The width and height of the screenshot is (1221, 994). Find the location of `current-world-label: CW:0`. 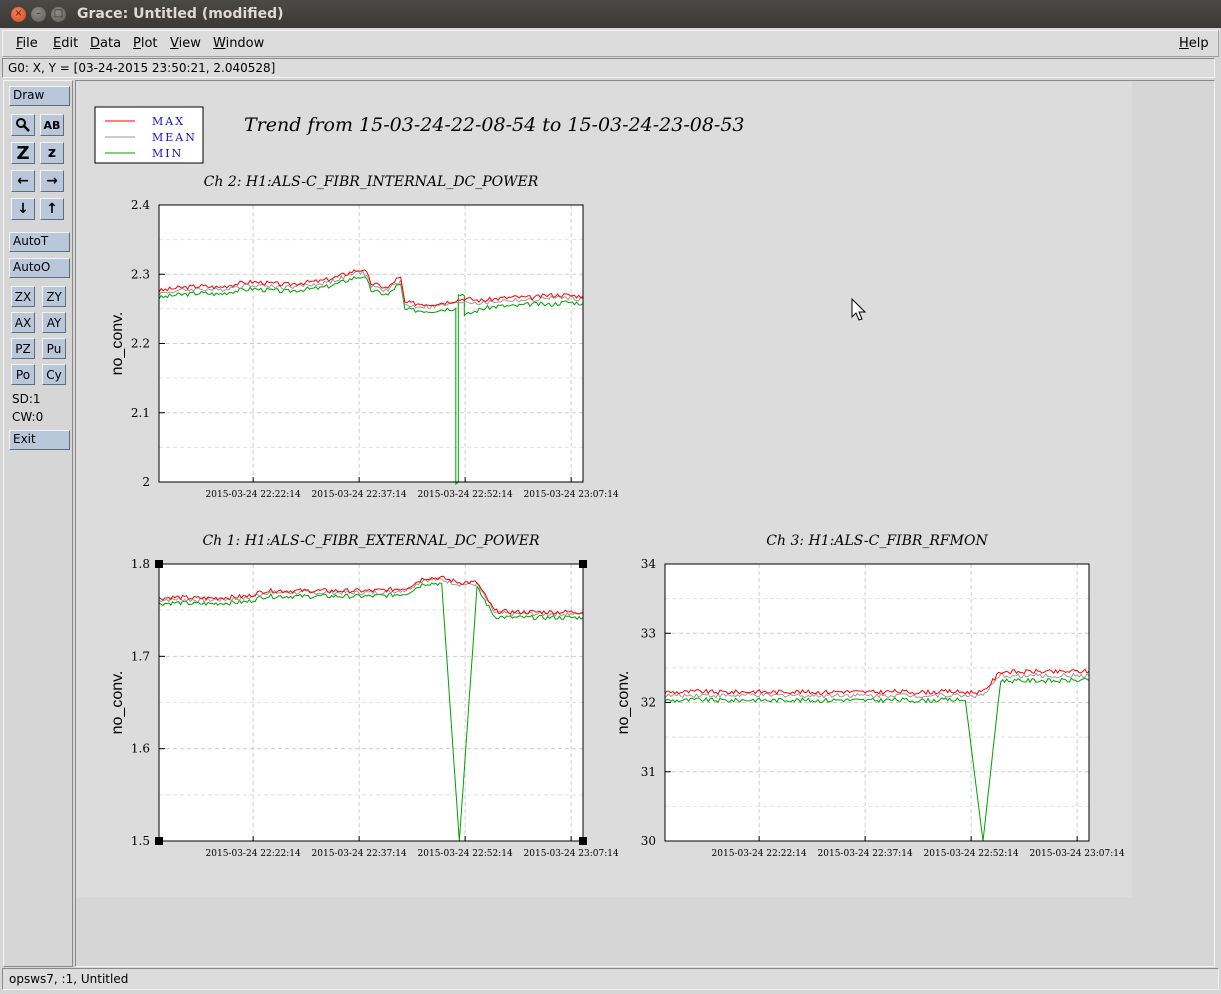

current-world-label: CW:0 is located at coordinates (28, 417).